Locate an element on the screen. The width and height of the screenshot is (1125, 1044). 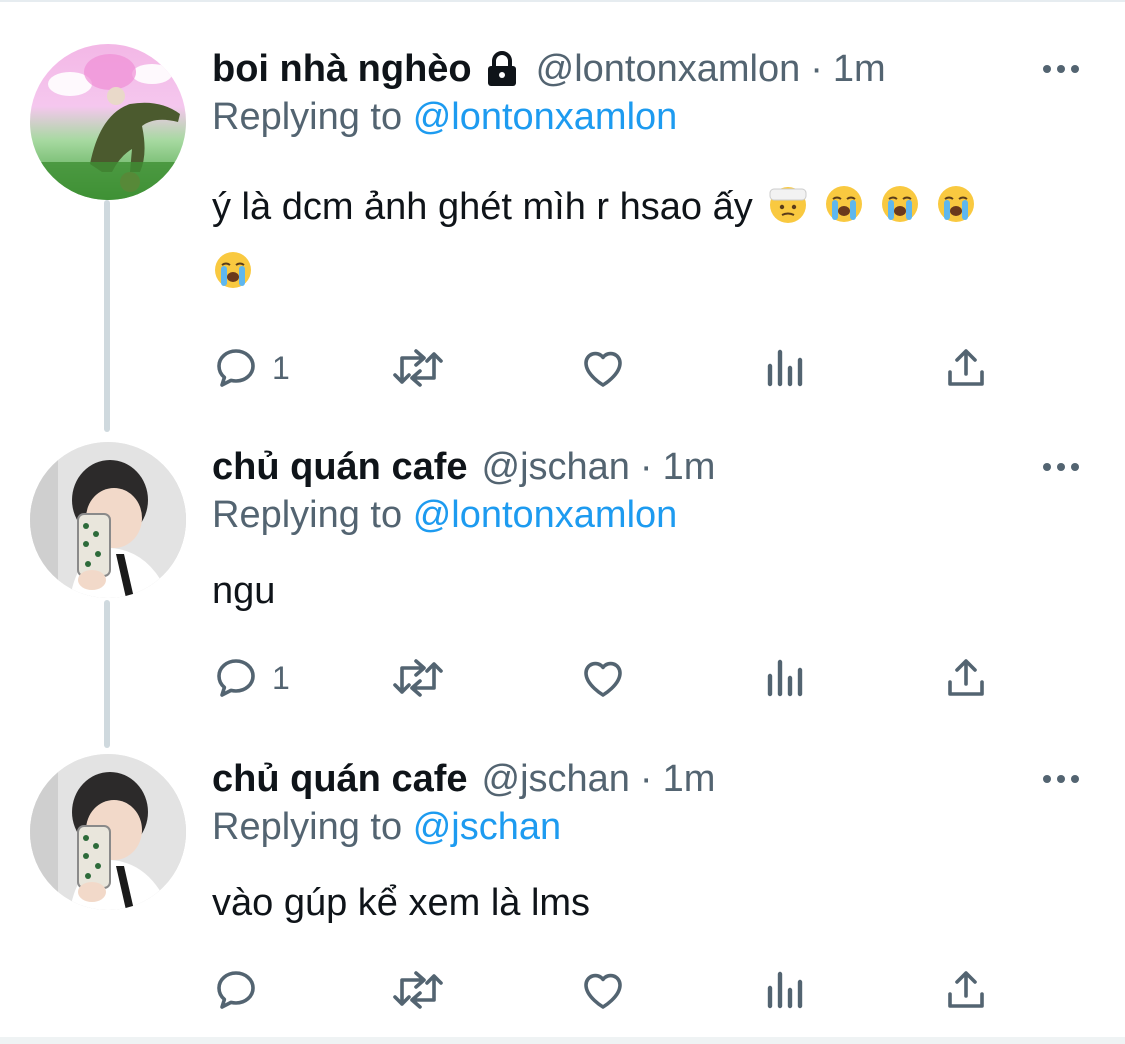
tweet-text: vào gúp kể xem là lms is located at coordinates (401, 903).